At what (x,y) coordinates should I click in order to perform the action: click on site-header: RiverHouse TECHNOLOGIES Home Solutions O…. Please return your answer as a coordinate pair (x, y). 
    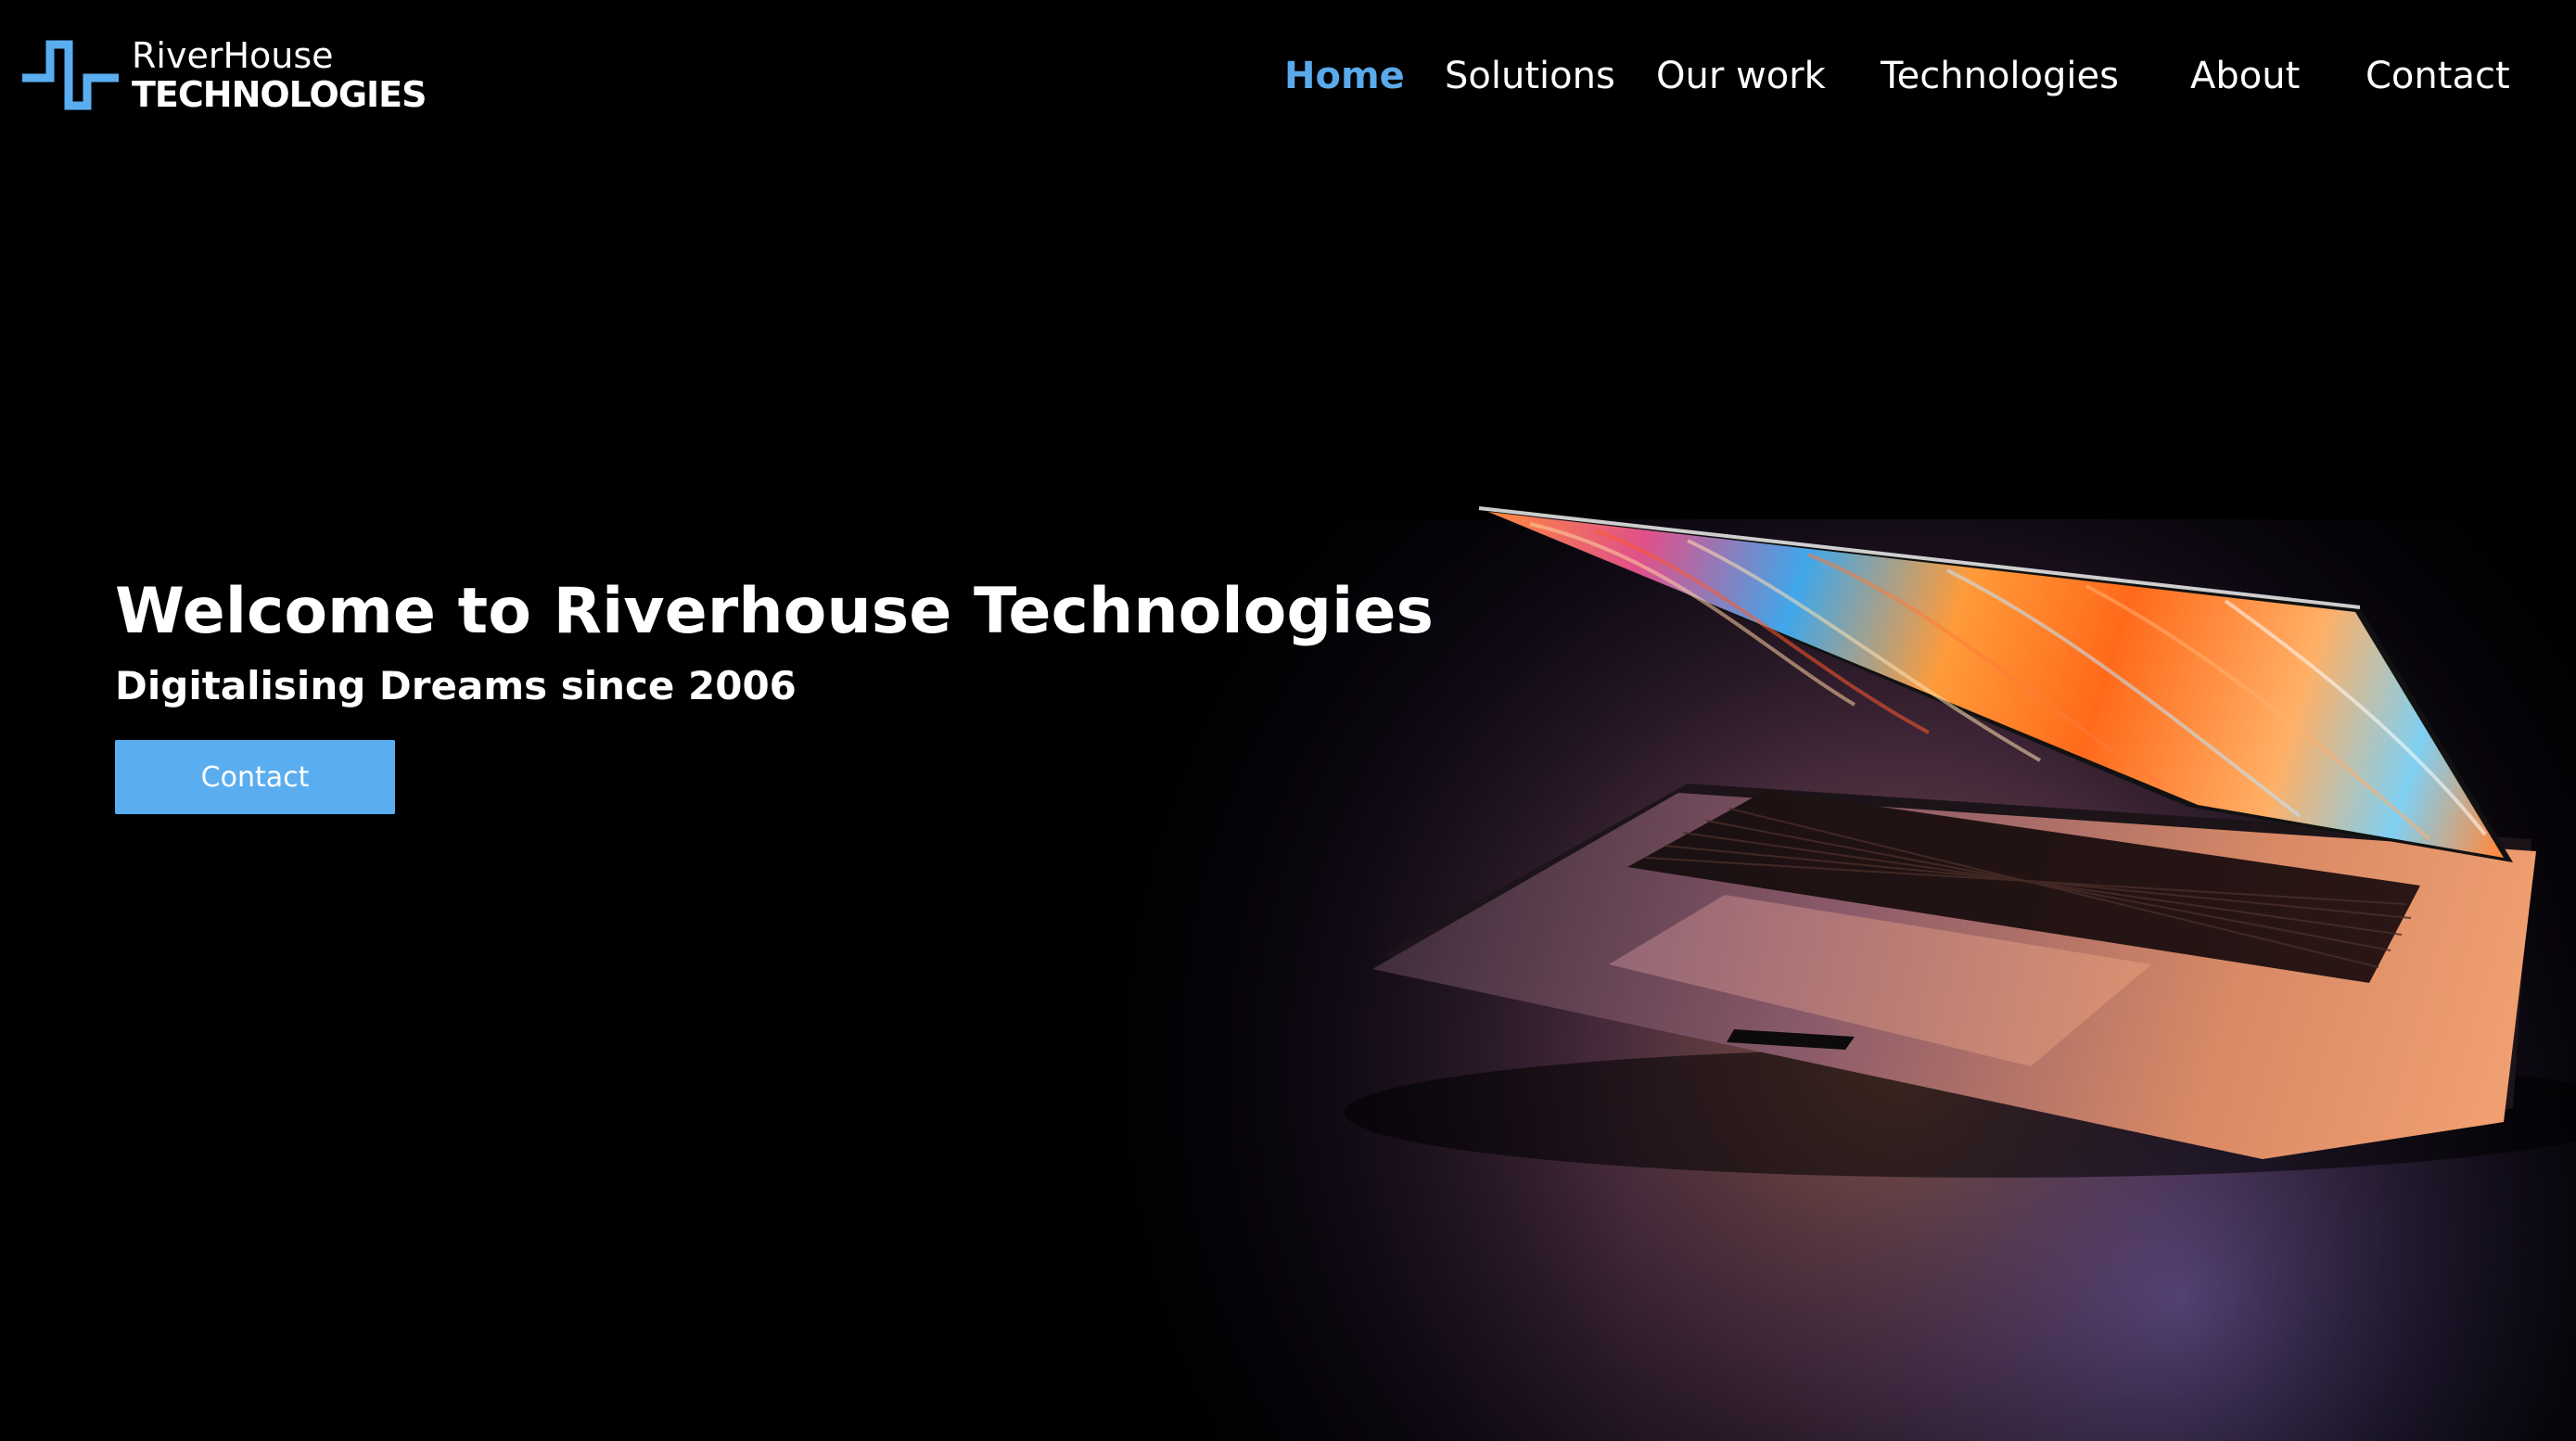
    Looking at the image, I should click on (1288, 79).